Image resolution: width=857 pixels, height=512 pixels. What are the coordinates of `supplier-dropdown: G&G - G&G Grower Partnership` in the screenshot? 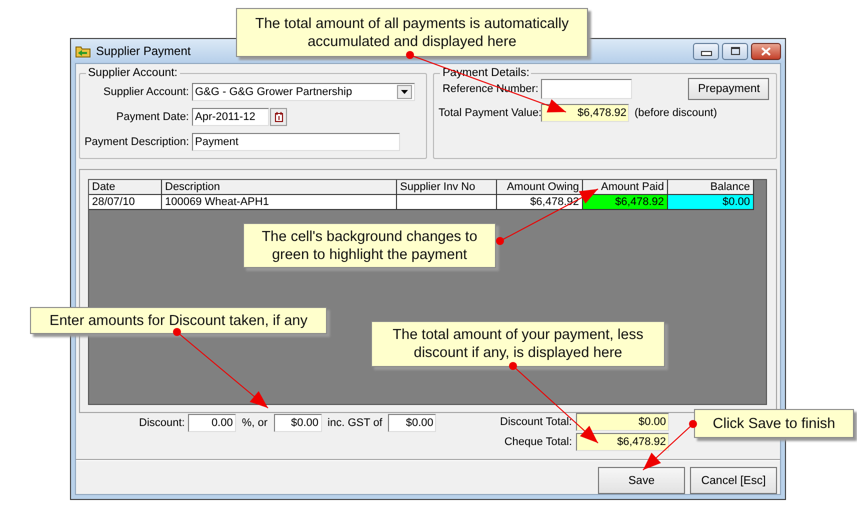 It's located at (303, 91).